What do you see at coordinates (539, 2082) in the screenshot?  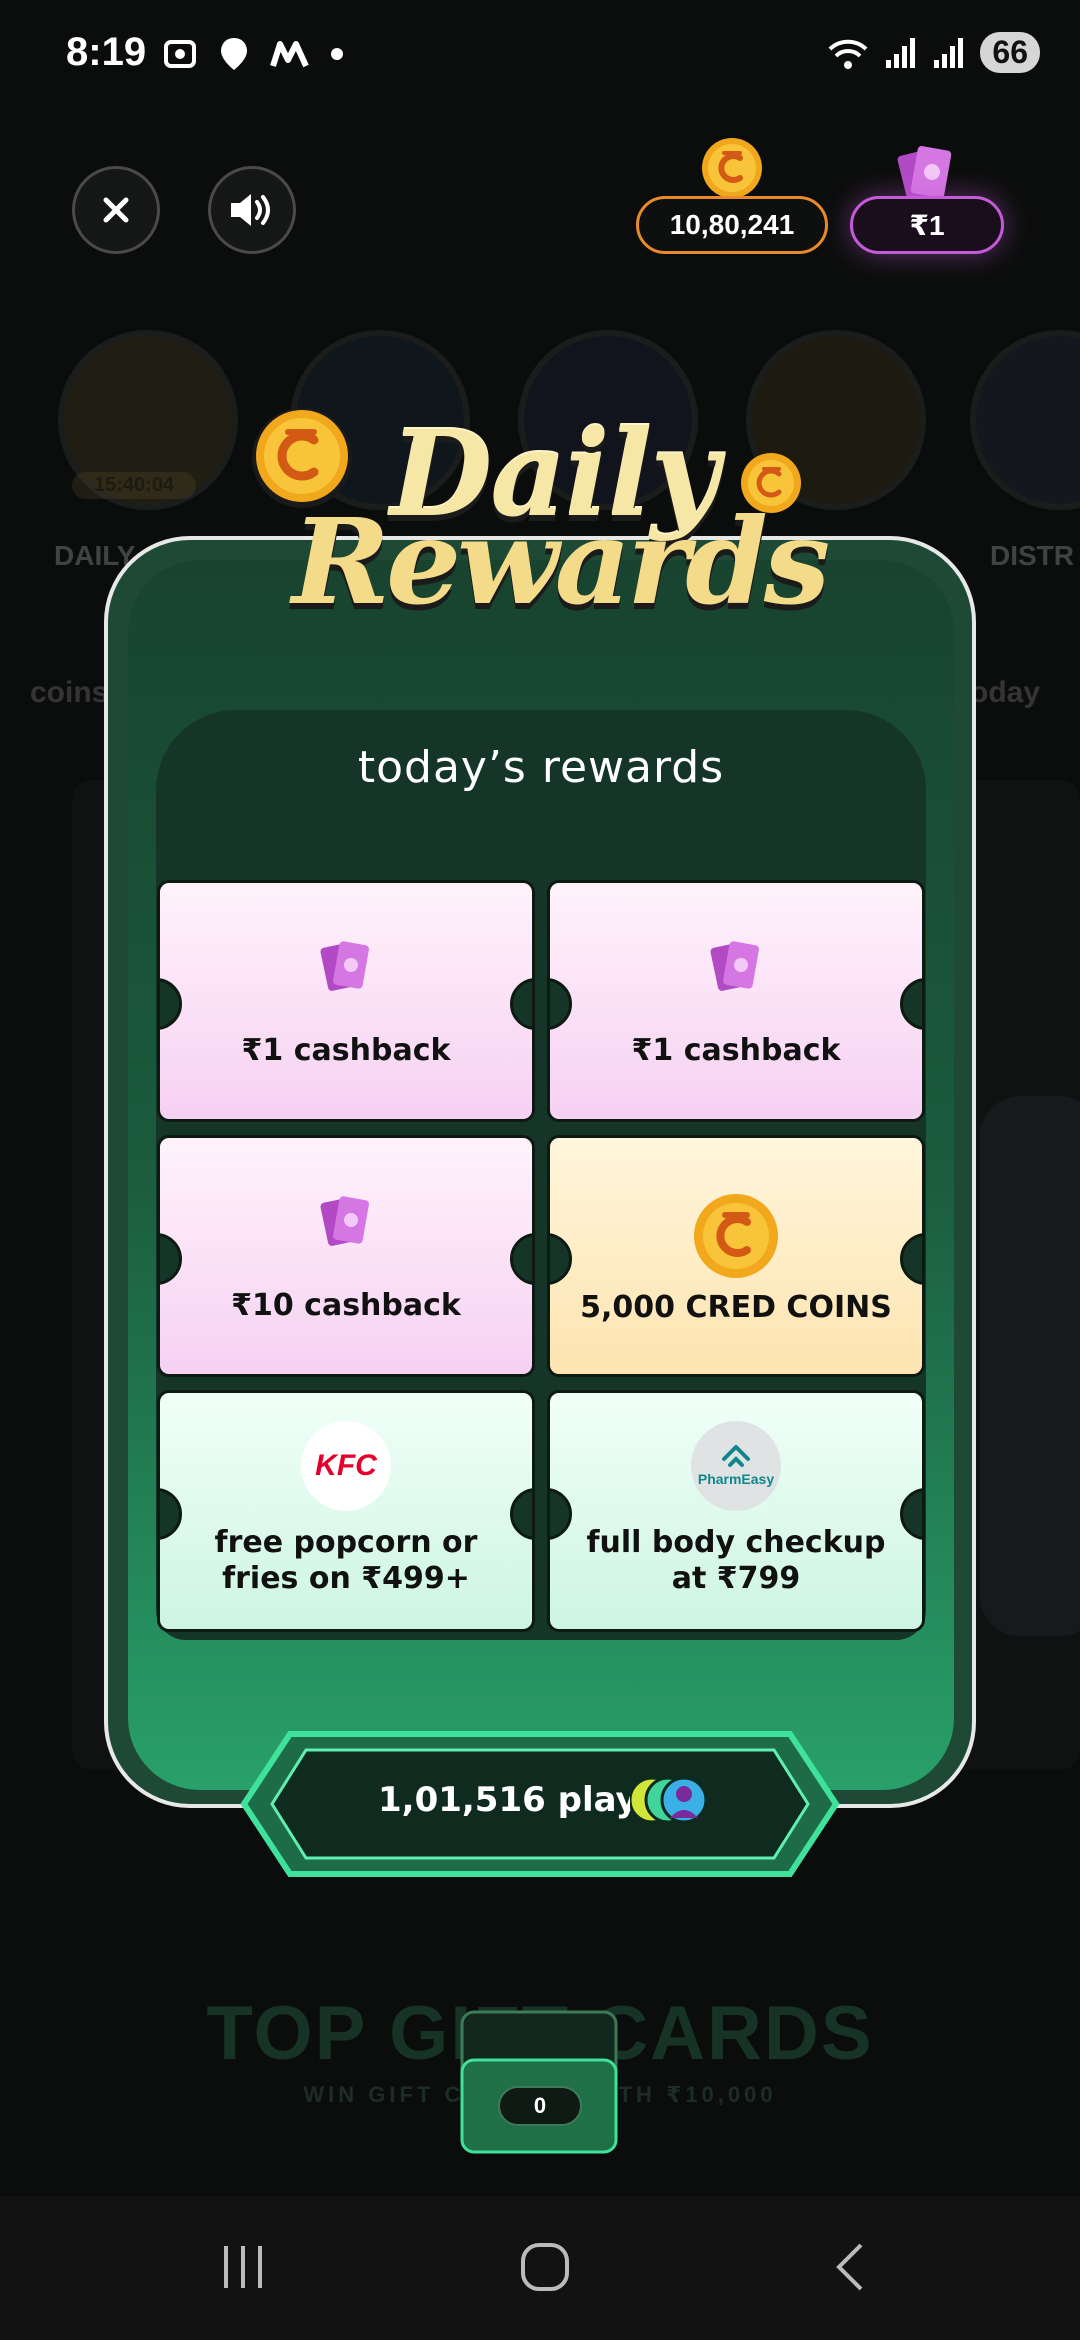 I see `counter-box` at bounding box center [539, 2082].